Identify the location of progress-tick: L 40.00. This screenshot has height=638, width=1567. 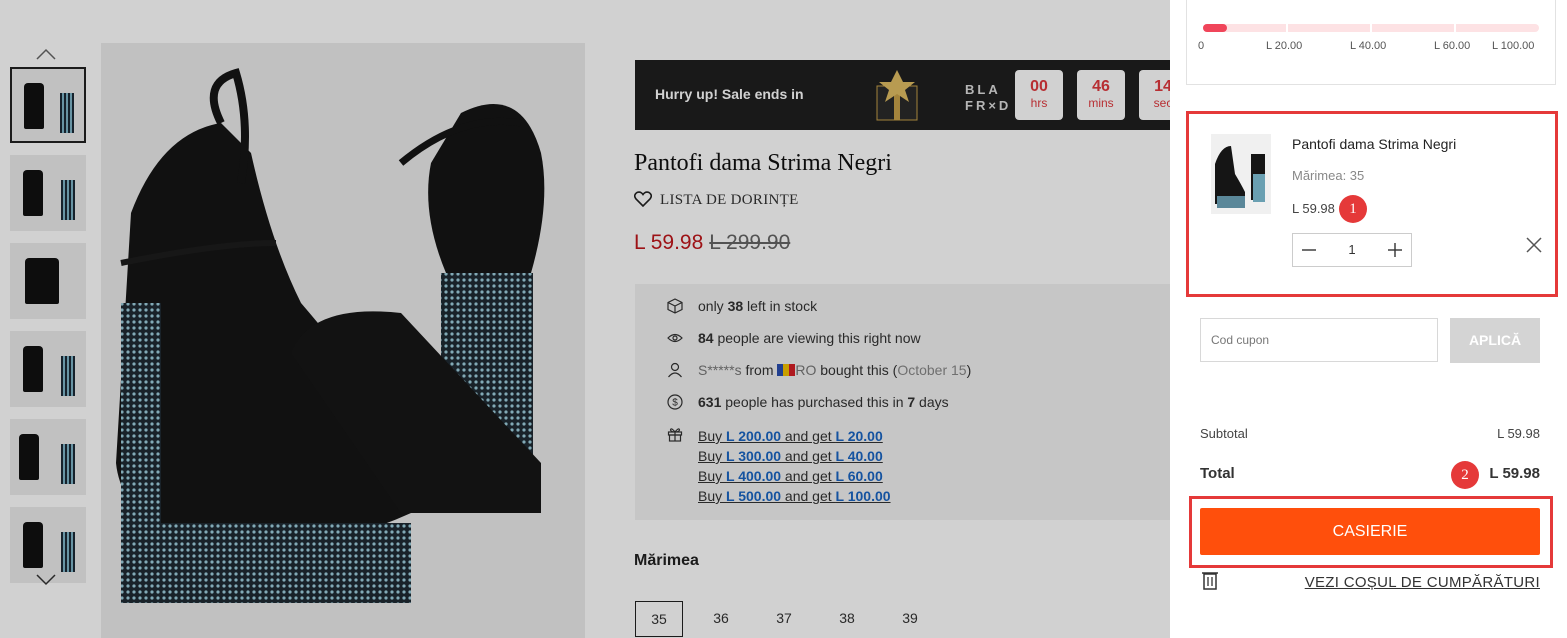
(1368, 46).